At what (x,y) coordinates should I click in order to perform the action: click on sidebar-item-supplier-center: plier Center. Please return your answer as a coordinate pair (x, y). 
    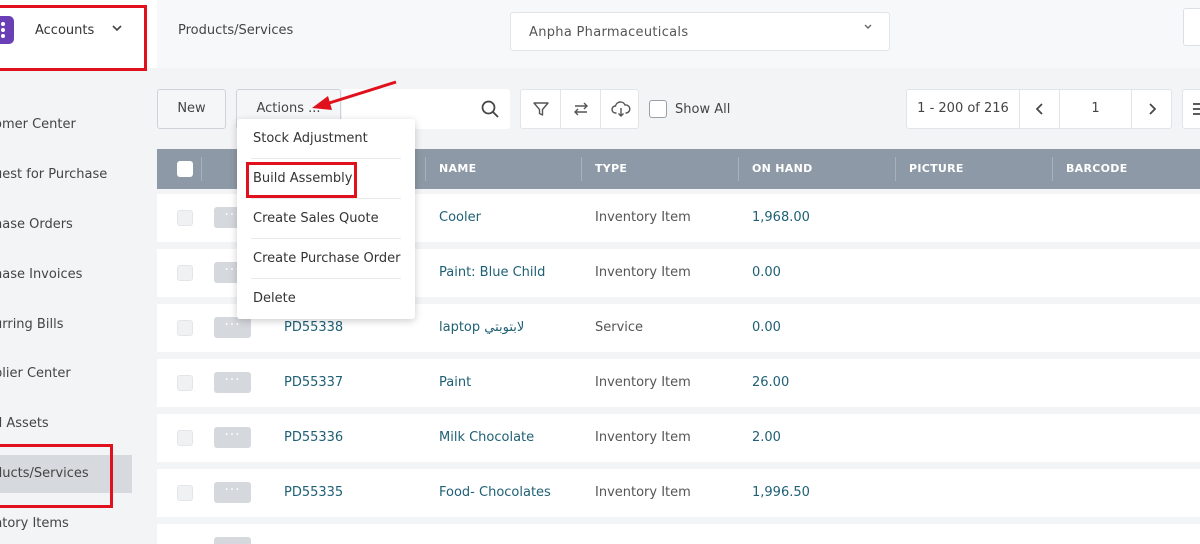
    Looking at the image, I should click on (66, 374).